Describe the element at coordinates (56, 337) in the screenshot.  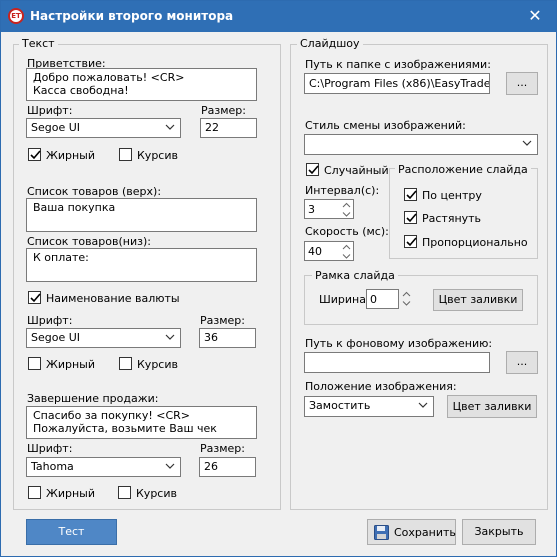
I see `list-font-value: Segoe UI` at that location.